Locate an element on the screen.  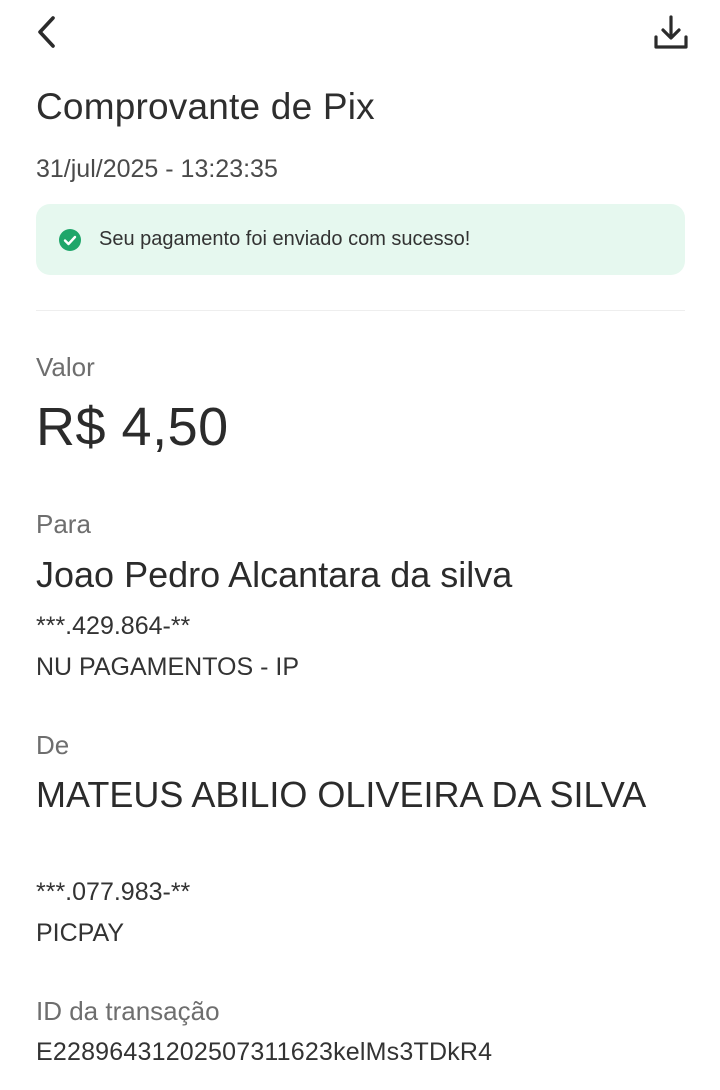
amount-label: Valor is located at coordinates (65, 367).